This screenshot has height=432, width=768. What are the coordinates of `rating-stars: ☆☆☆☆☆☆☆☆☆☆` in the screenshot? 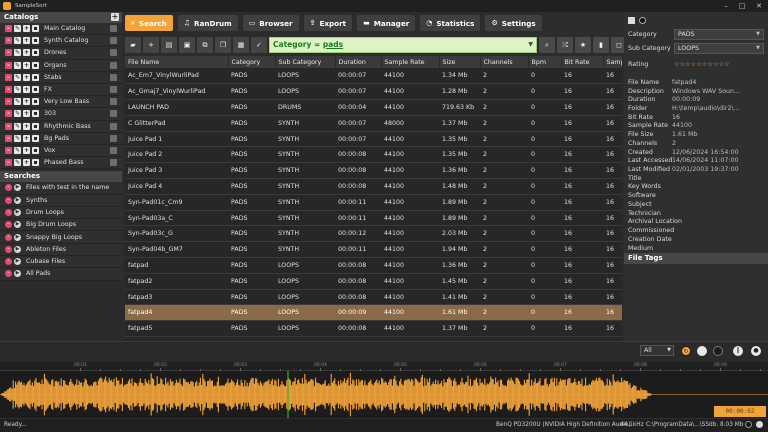 It's located at (702, 64).